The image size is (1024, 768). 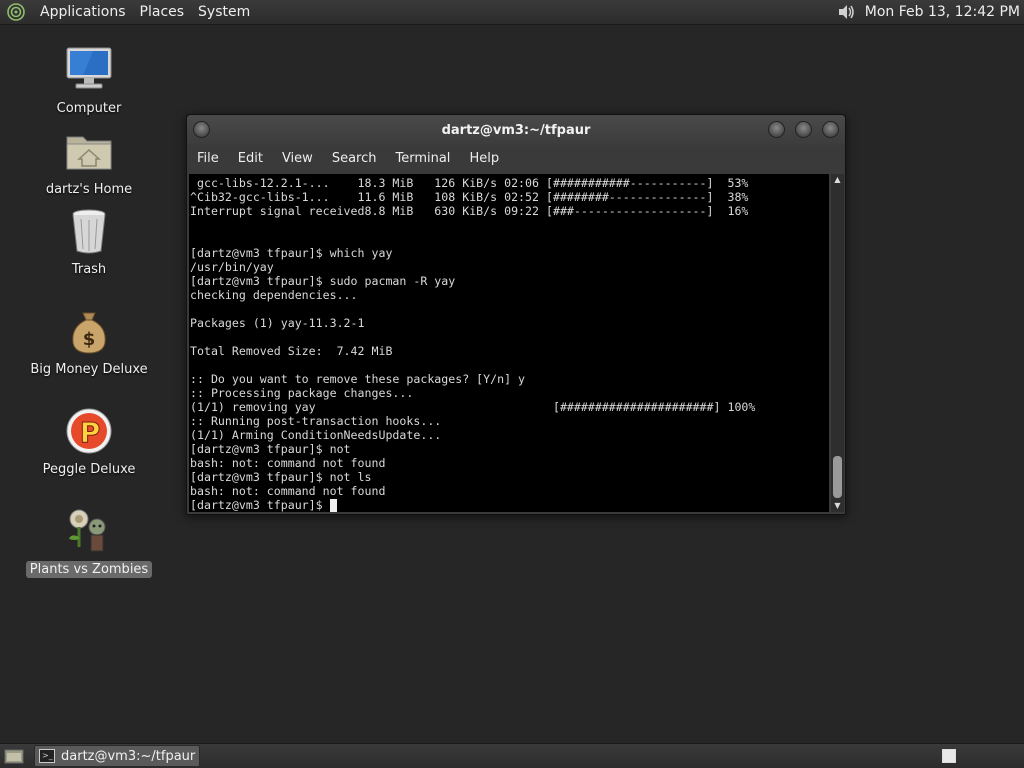 I want to click on desktop-icon-label: Trash, so click(x=89, y=269).